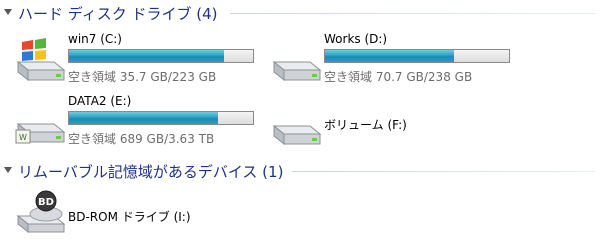 This screenshot has width=602, height=252. What do you see at coordinates (398, 77) in the screenshot?
I see `free-space-text: 空き領域 70.7 GB/238 GB` at bounding box center [398, 77].